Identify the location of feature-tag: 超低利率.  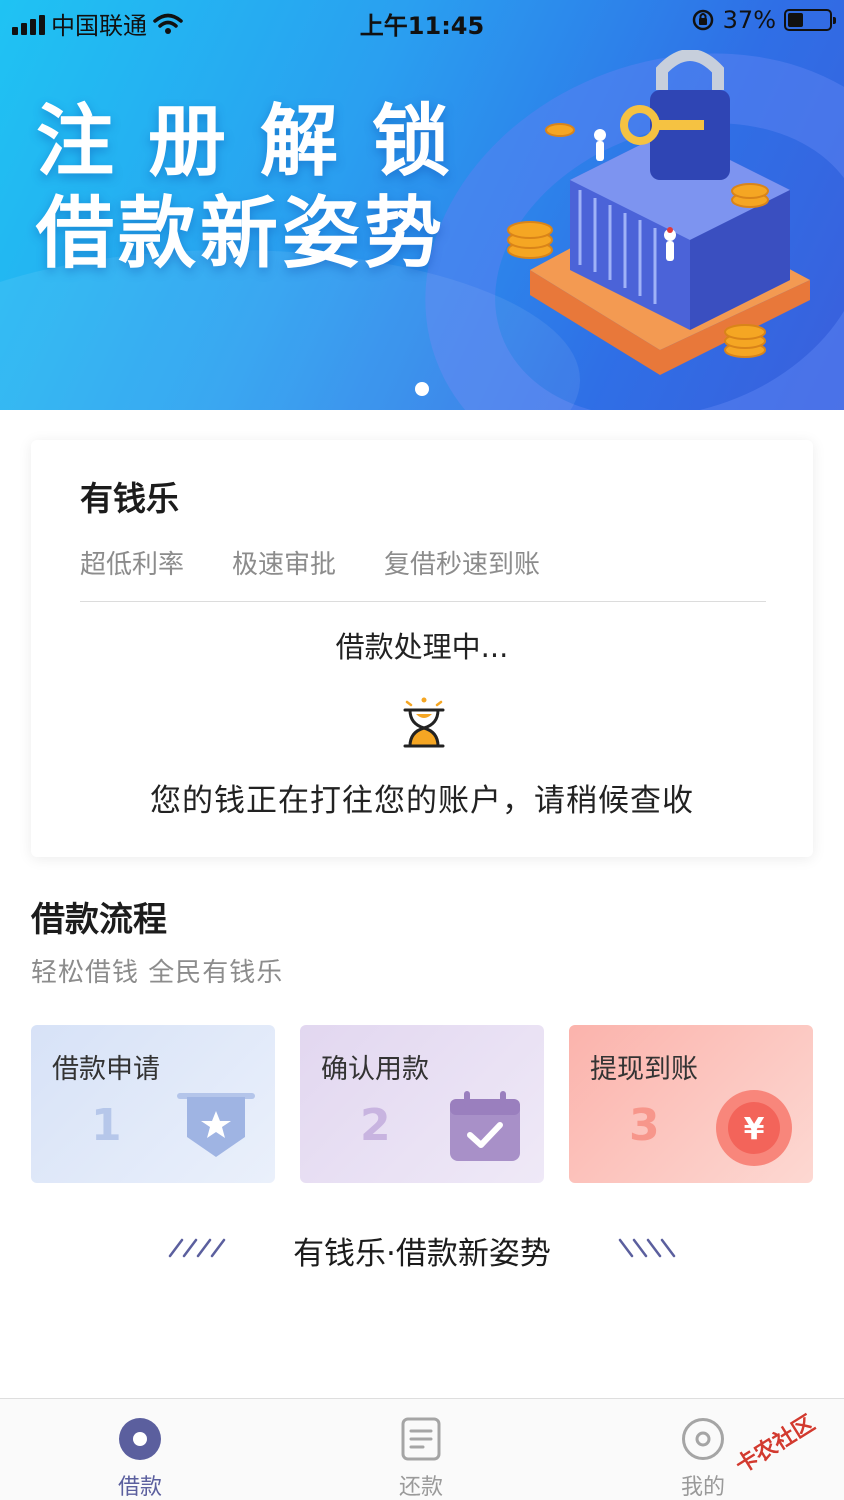
(132, 565).